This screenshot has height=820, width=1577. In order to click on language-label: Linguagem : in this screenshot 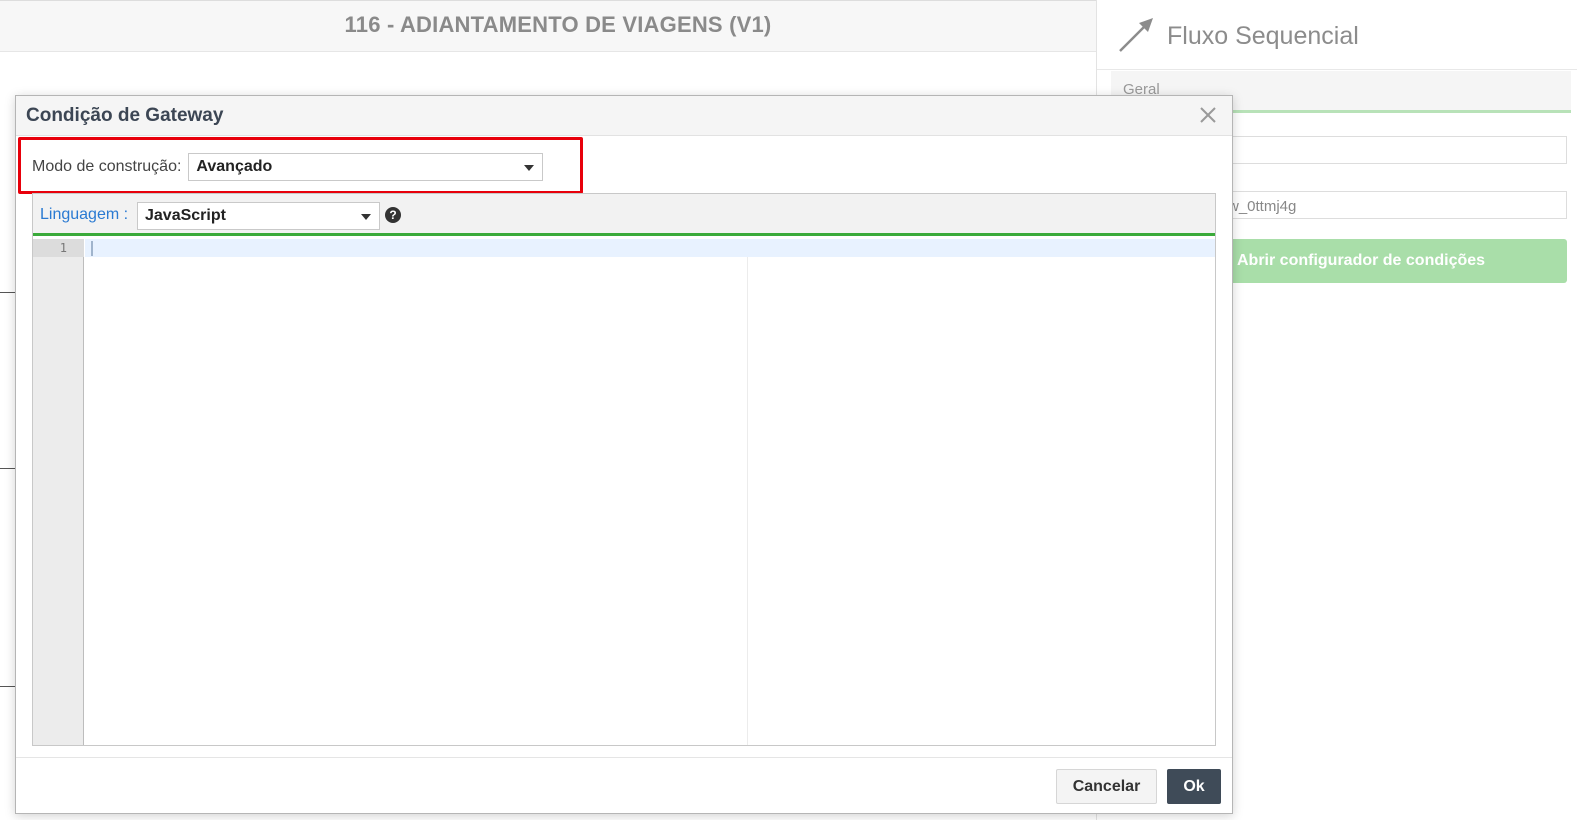, I will do `click(84, 214)`.